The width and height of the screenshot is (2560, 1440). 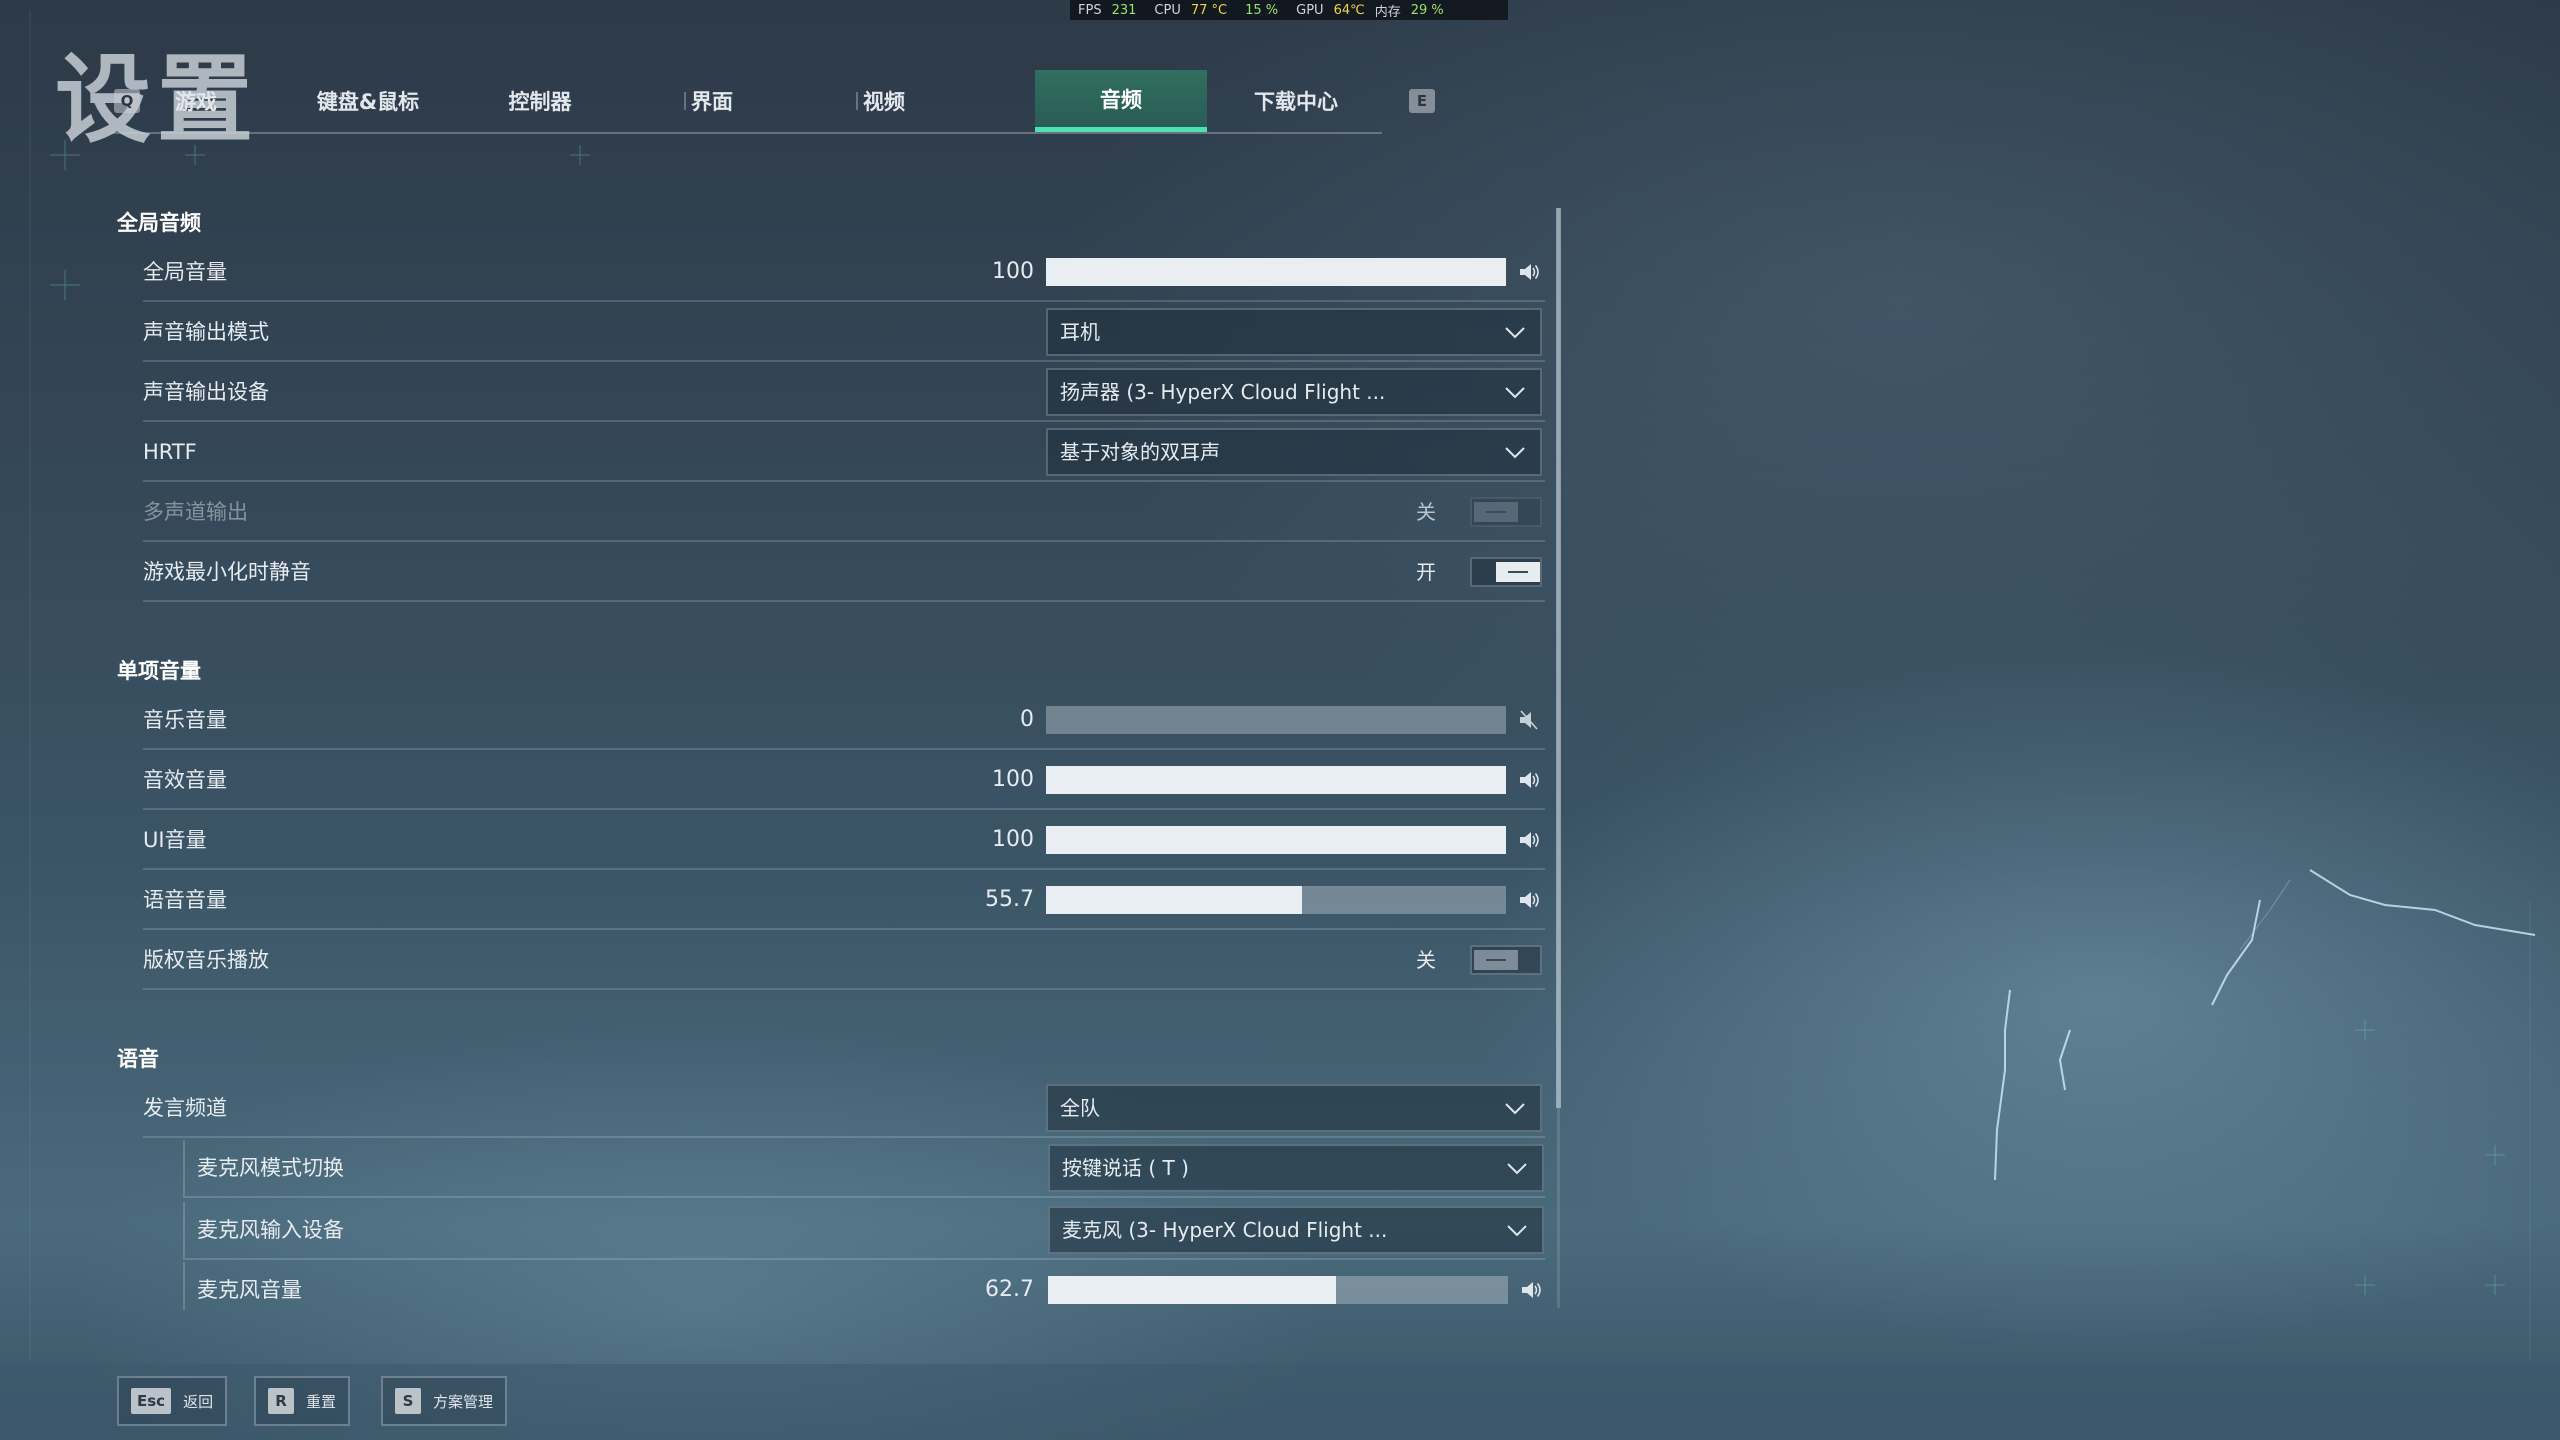 I want to click on dropdown-selected-value: 耳机, so click(x=1080, y=332).